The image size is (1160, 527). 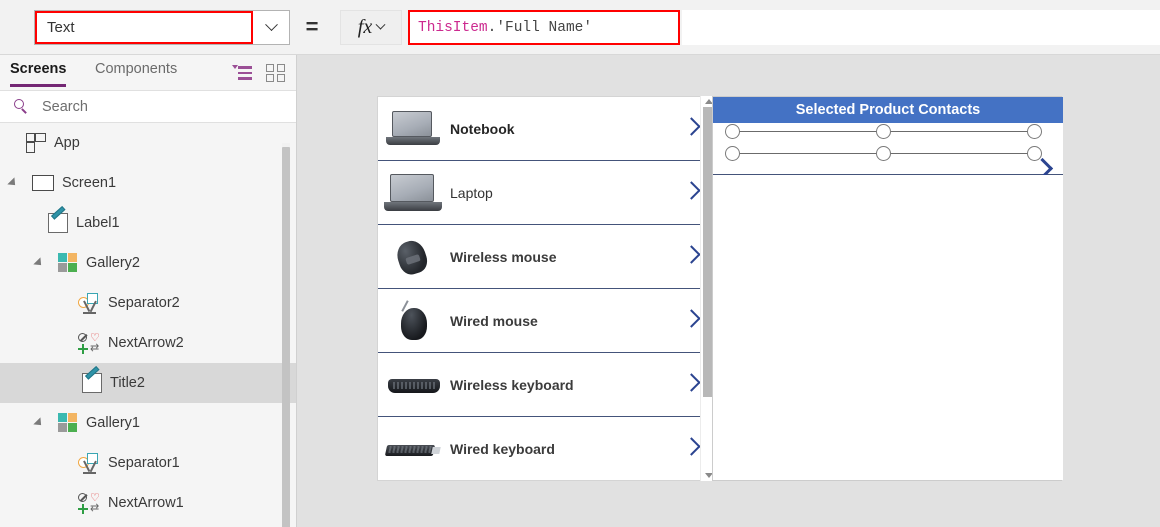 What do you see at coordinates (148, 383) in the screenshot?
I see `tree-item-title2: Title2` at bounding box center [148, 383].